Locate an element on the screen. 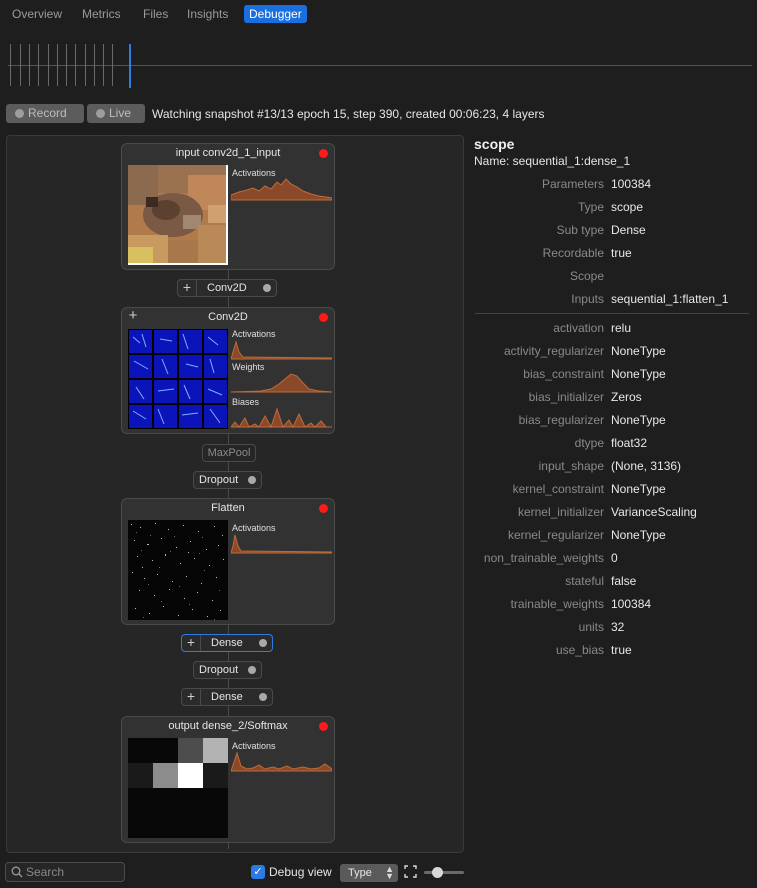 This screenshot has height=888, width=757. property-value: 100384 is located at coordinates (631, 184).